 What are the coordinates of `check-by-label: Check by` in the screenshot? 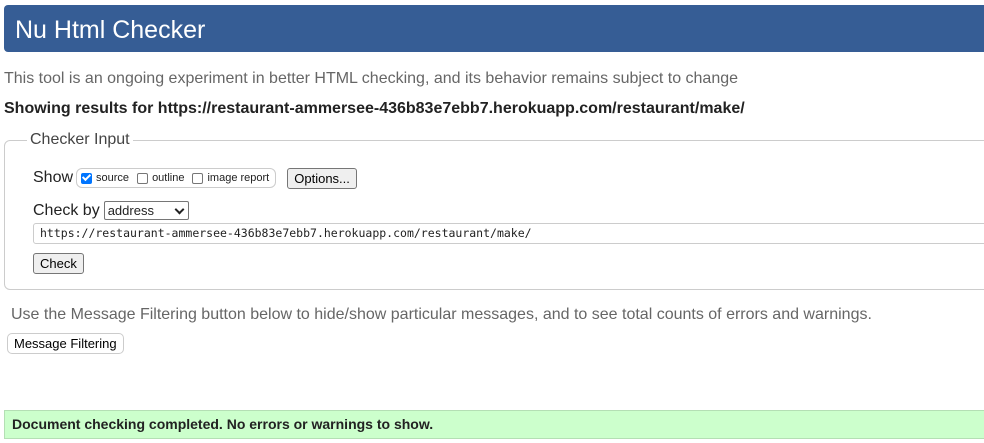 It's located at (66, 210).